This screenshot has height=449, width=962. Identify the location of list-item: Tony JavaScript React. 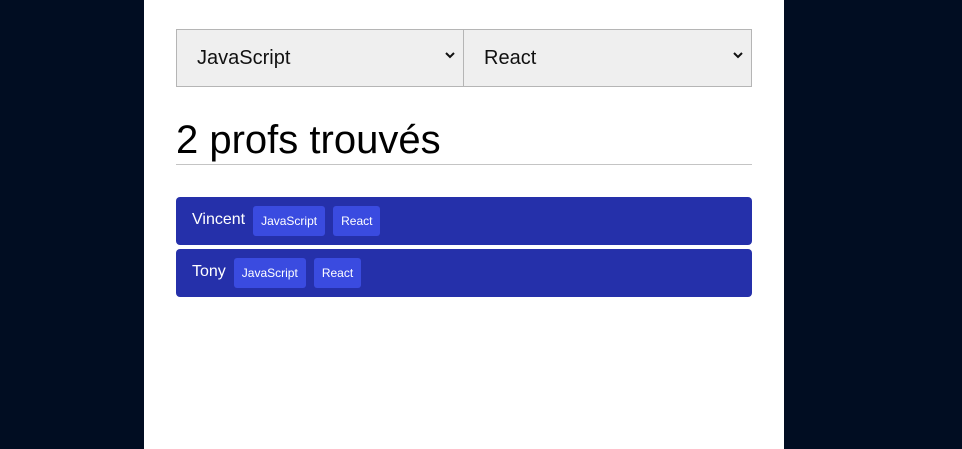
(464, 273).